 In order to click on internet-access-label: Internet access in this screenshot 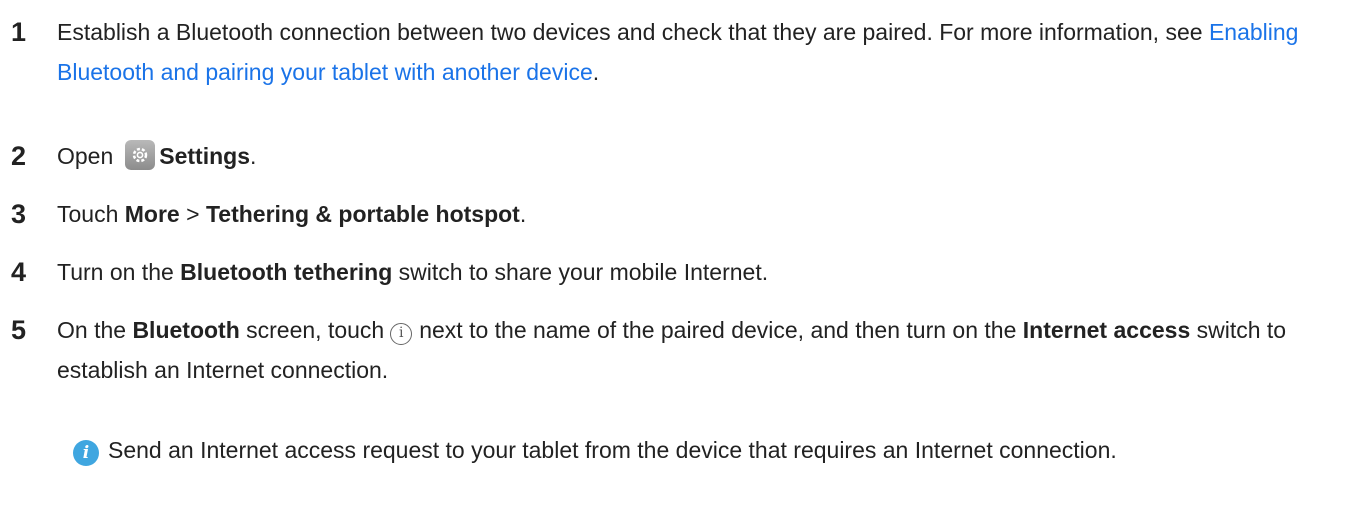, I will do `click(1106, 330)`.